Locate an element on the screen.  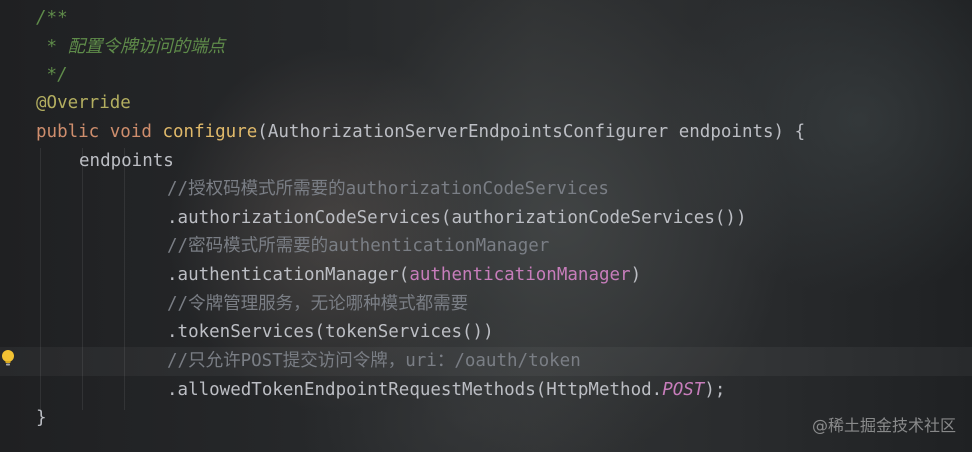
code-line: endpoints is located at coordinates (486, 161).